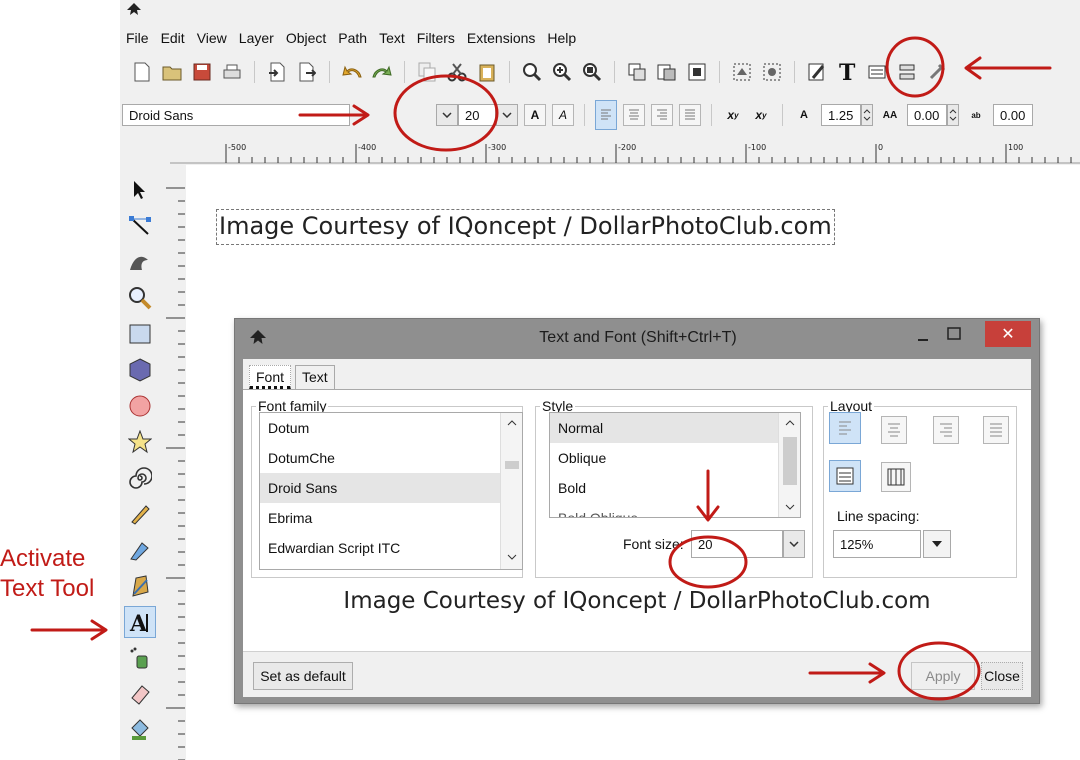 The image size is (1080, 760). Describe the element at coordinates (487, 72) in the screenshot. I see `paste-icon` at that location.